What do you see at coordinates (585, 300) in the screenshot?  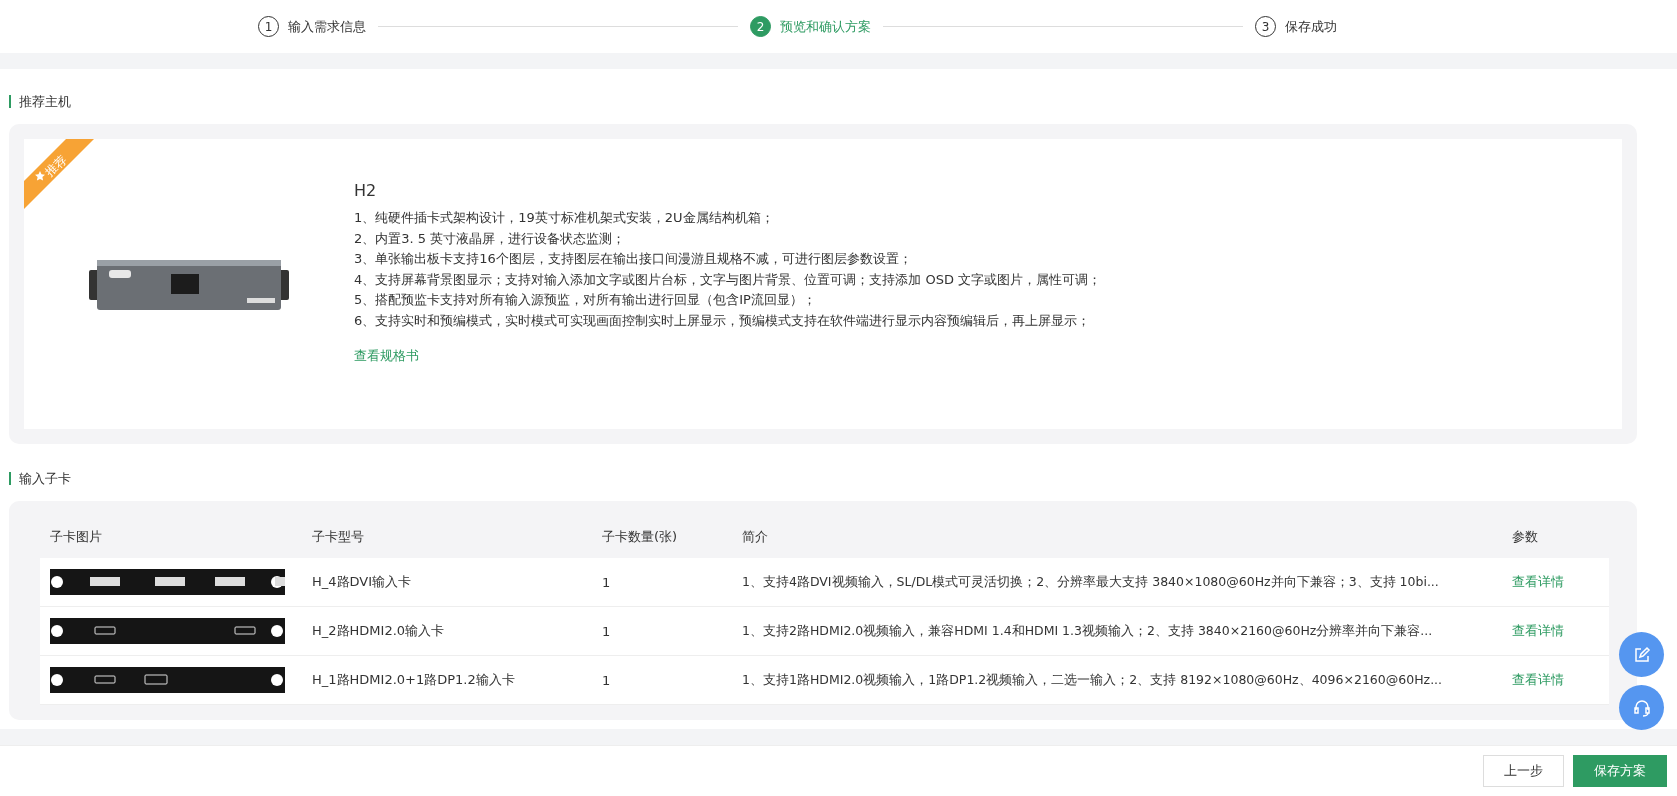 I see `feature-text: 5、搭配预监卡支持对所有输入源预监，对所有输出进行回显（包含IP流回显）；` at bounding box center [585, 300].